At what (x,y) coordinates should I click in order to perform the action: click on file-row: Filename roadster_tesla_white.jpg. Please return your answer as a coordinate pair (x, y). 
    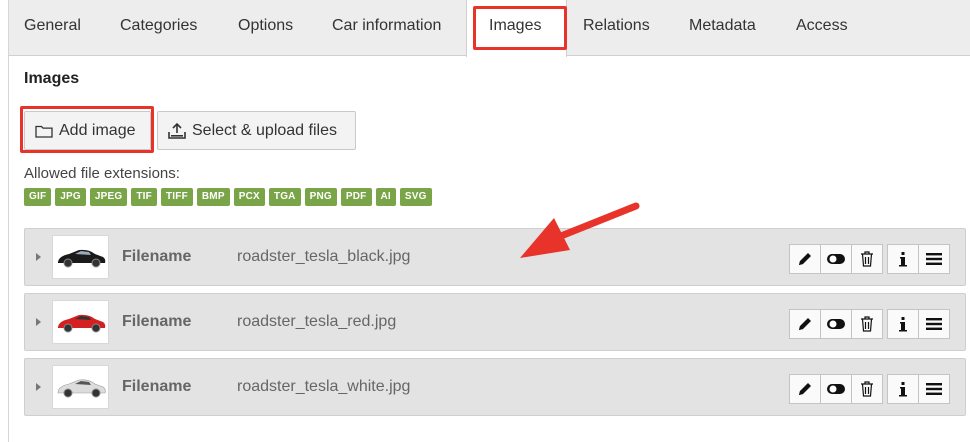
    Looking at the image, I should click on (495, 387).